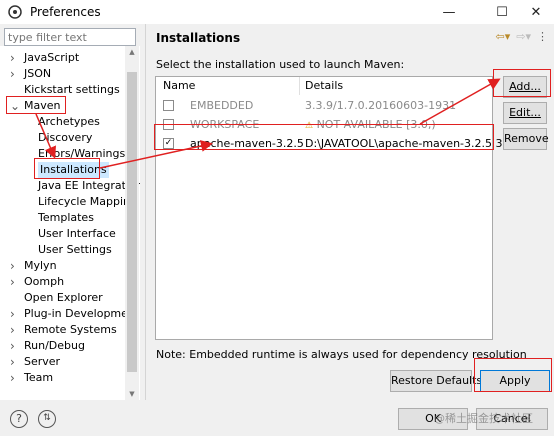 Image resolution: width=554 pixels, height=436 pixels. Describe the element at coordinates (42, 362) in the screenshot. I see `tree-item-server: Server` at that location.